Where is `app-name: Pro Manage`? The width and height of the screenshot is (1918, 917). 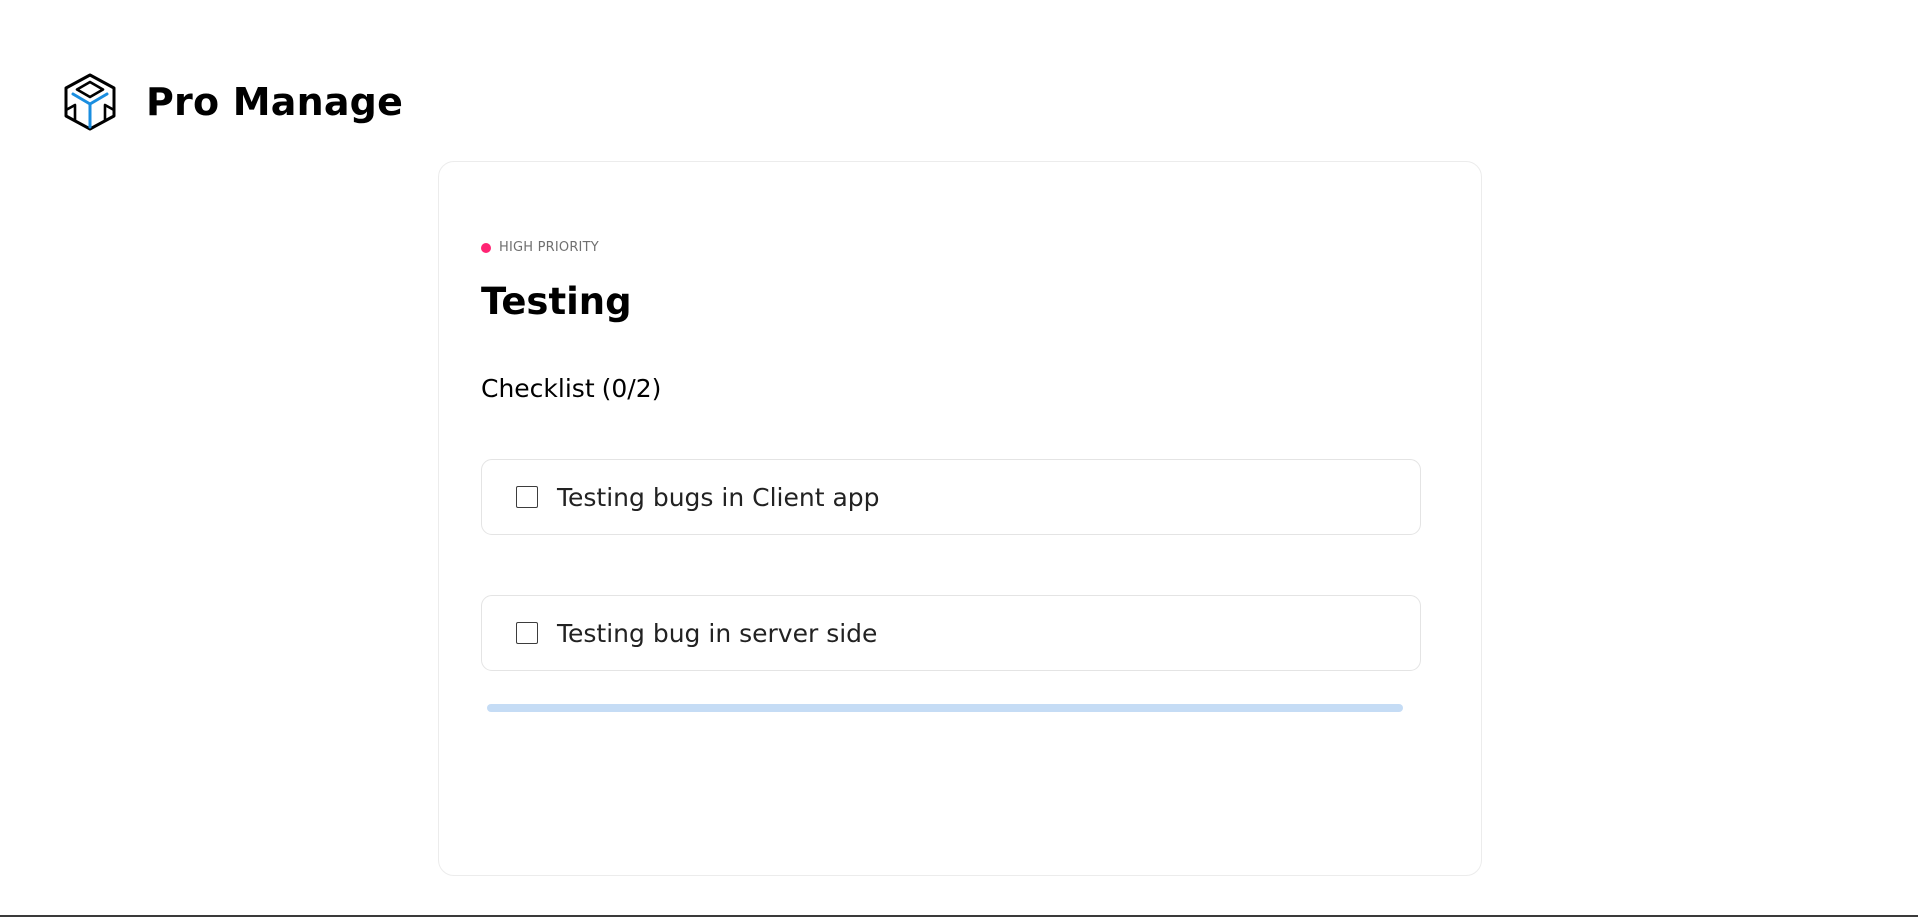 app-name: Pro Manage is located at coordinates (275, 102).